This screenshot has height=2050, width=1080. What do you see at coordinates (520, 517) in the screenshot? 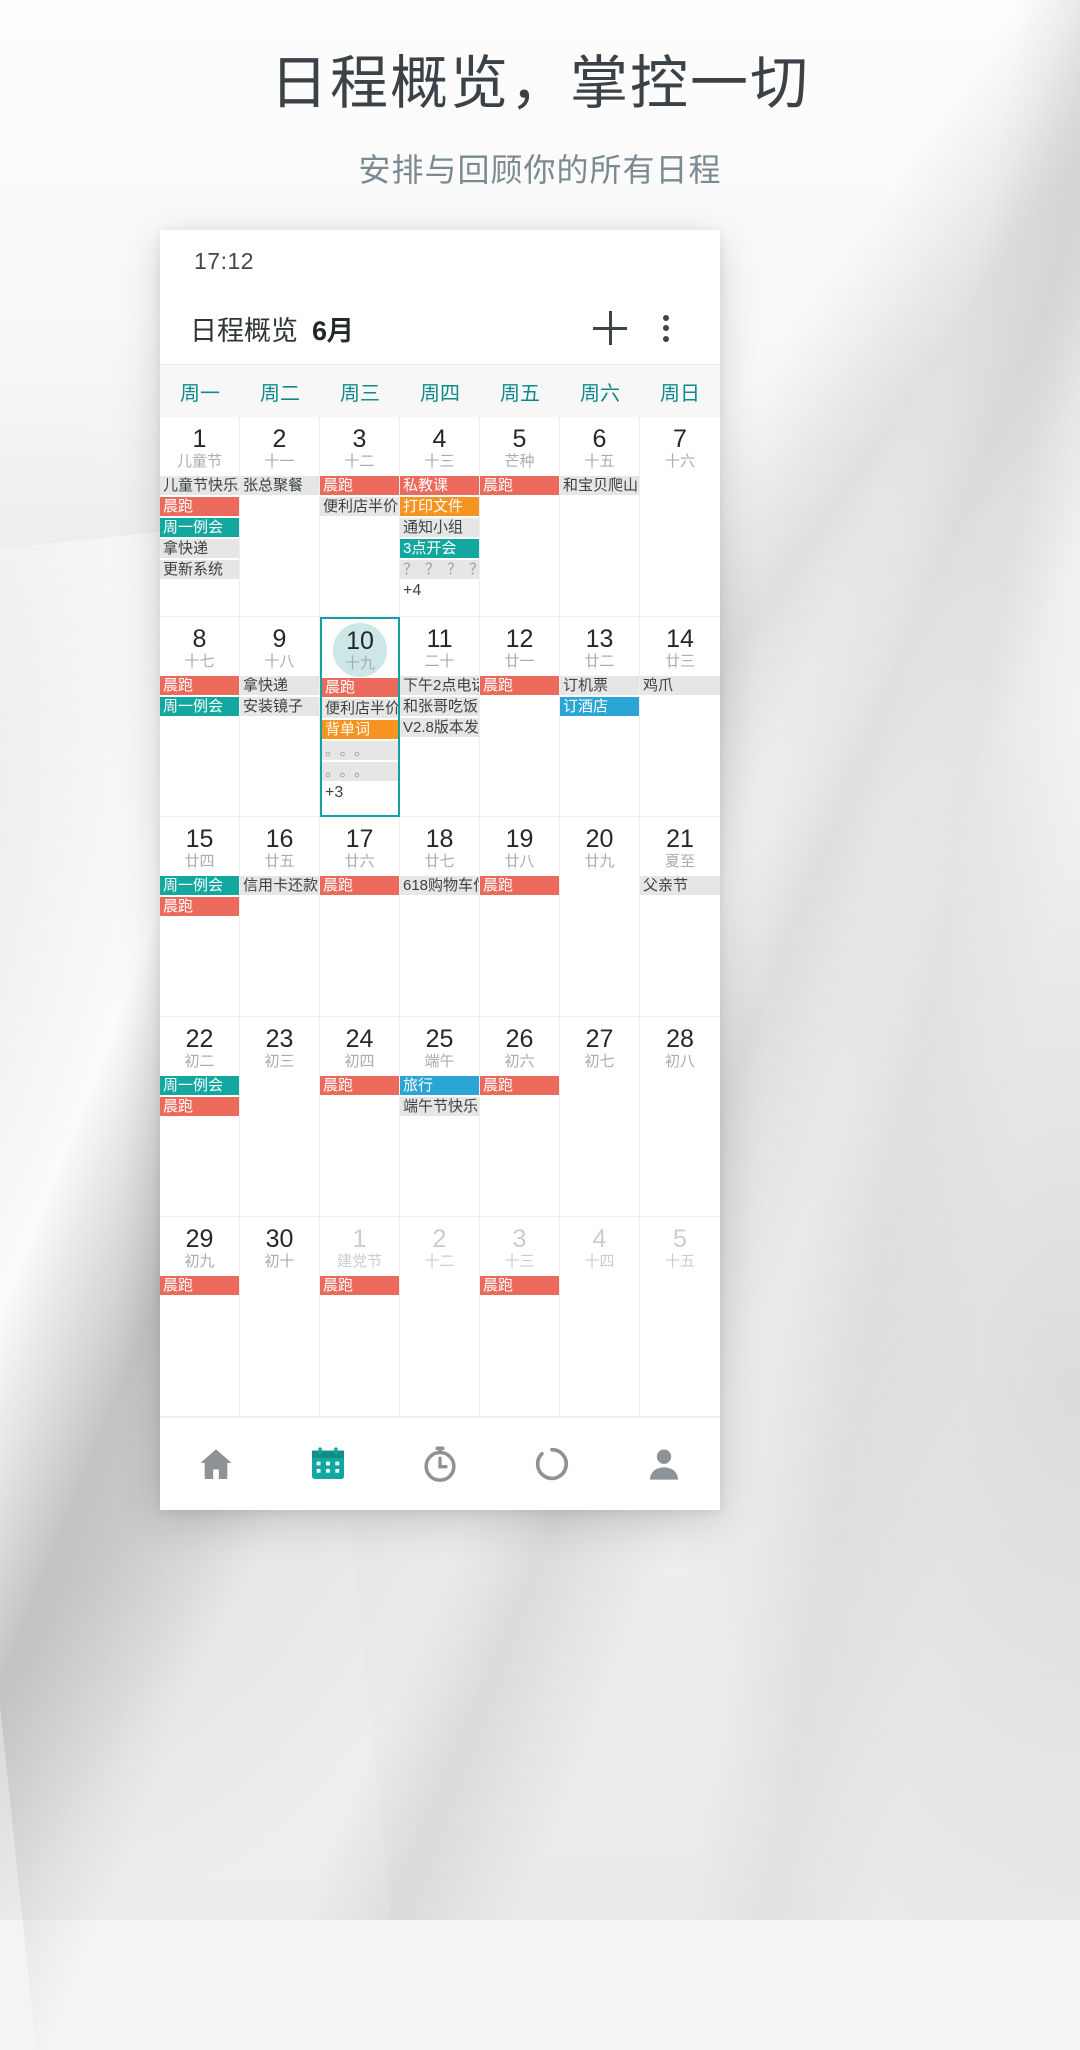
I see `calendar-day-cell: 5 芒种 晨跑` at bounding box center [520, 517].